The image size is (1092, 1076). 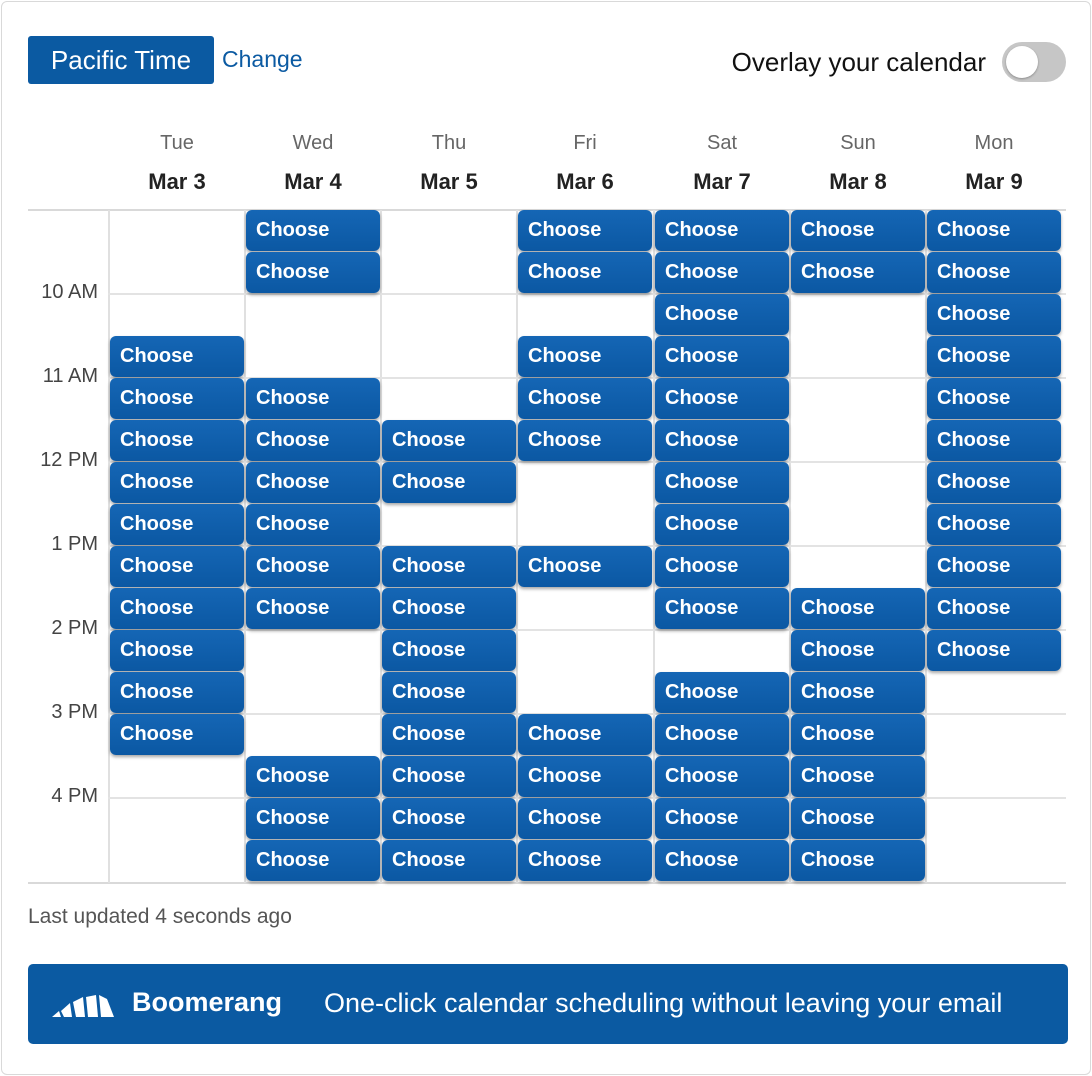 I want to click on day-weekday: Tue, so click(x=177, y=143).